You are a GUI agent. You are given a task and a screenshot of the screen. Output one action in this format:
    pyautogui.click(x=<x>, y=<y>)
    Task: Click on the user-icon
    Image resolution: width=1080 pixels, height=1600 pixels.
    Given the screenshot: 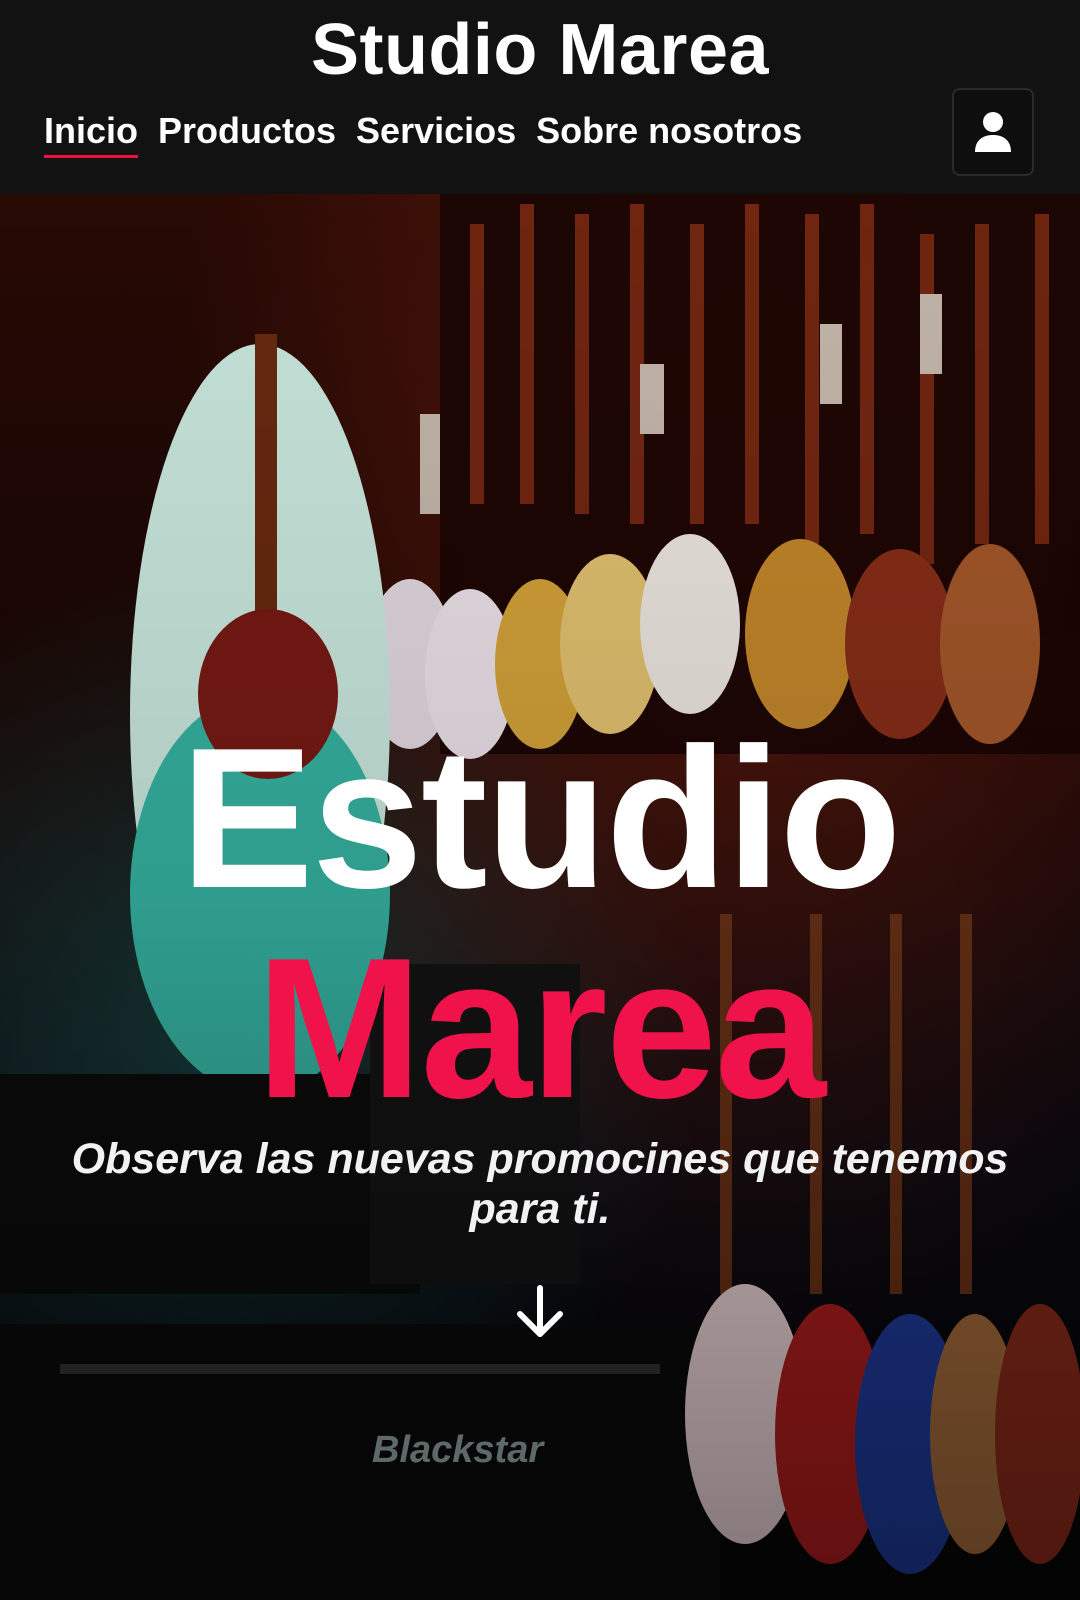 What is the action you would take?
    pyautogui.click(x=993, y=132)
    